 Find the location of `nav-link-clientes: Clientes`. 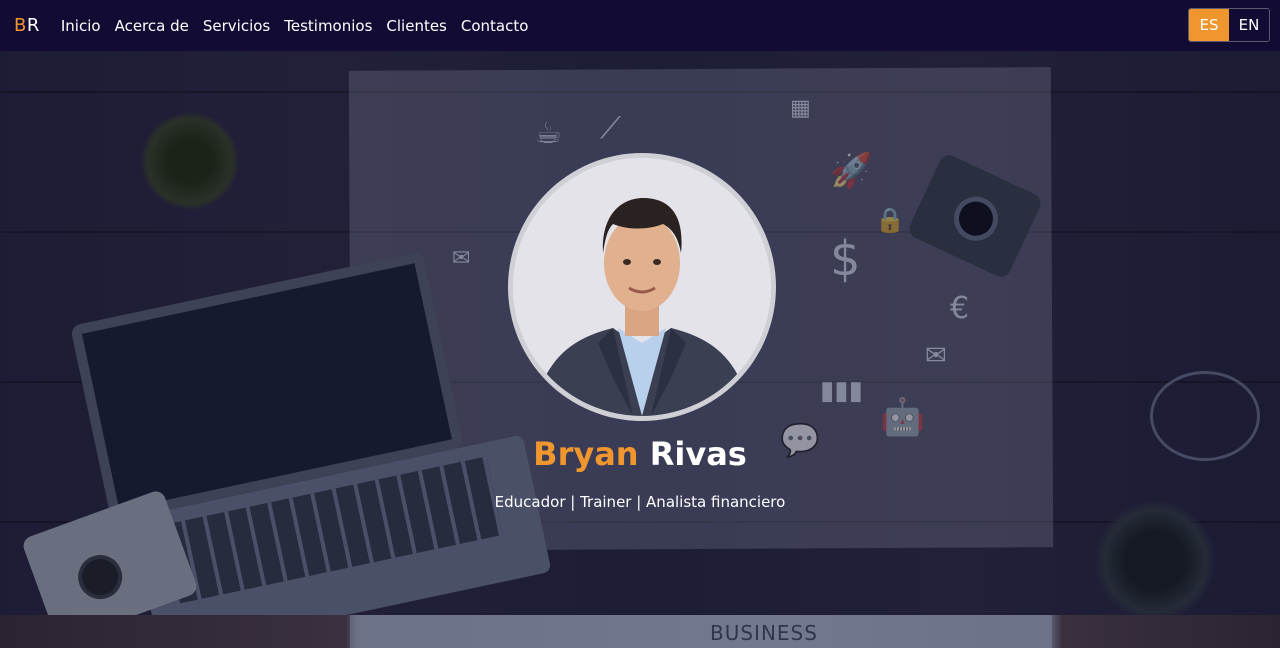

nav-link-clientes: Clientes is located at coordinates (416, 26).